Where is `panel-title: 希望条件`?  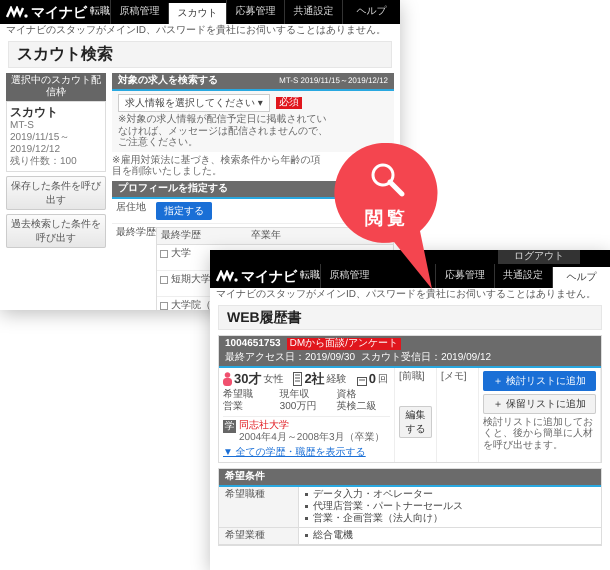 panel-title: 希望条件 is located at coordinates (245, 476).